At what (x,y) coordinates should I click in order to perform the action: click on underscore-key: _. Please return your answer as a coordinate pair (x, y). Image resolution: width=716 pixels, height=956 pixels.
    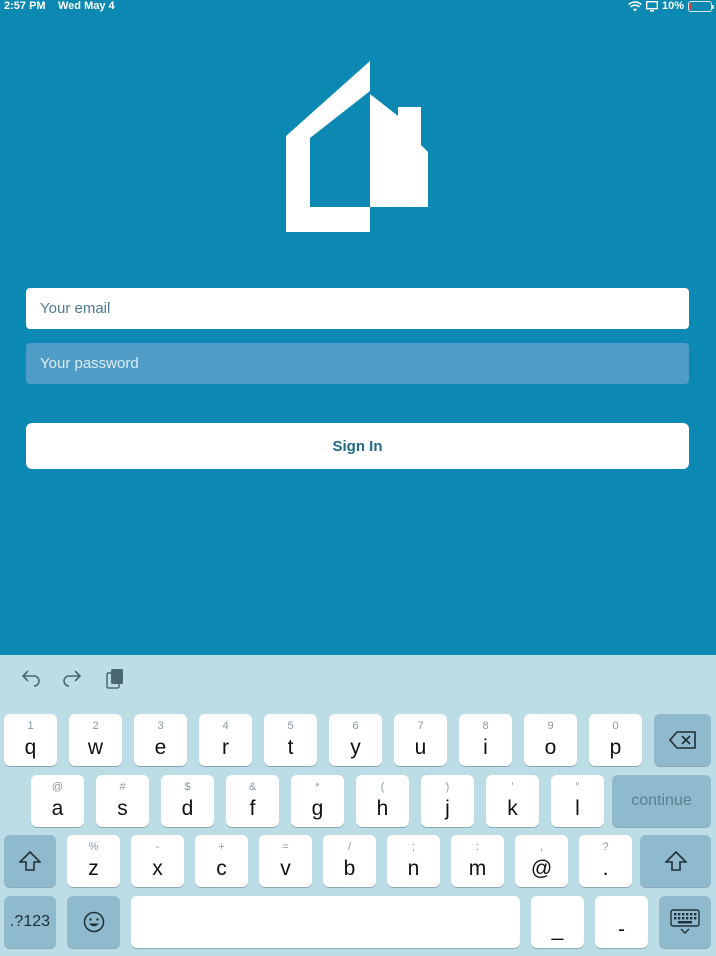
    Looking at the image, I should click on (557, 922).